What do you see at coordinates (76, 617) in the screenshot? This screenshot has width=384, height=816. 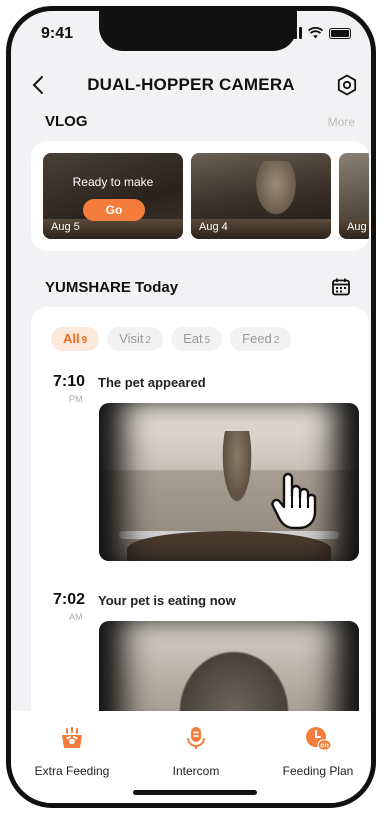 I see `event-ampm: AM` at bounding box center [76, 617].